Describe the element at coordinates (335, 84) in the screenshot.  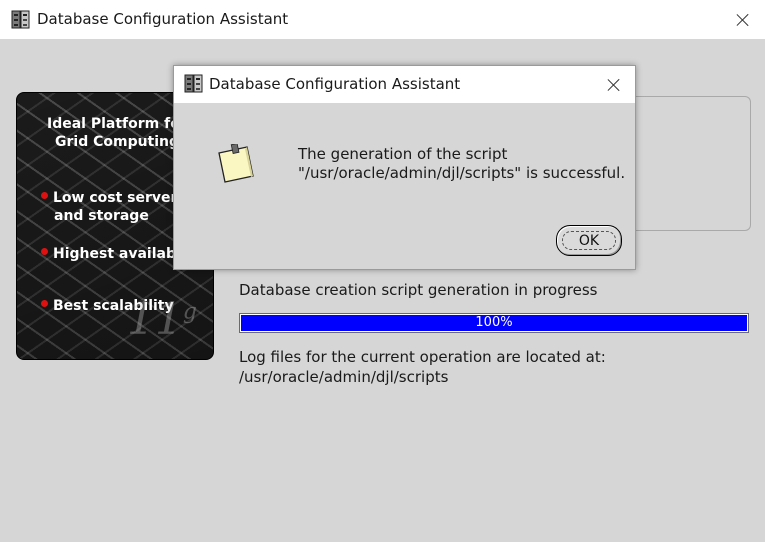
I see `dialog-title: Database Configuration Assistant` at that location.